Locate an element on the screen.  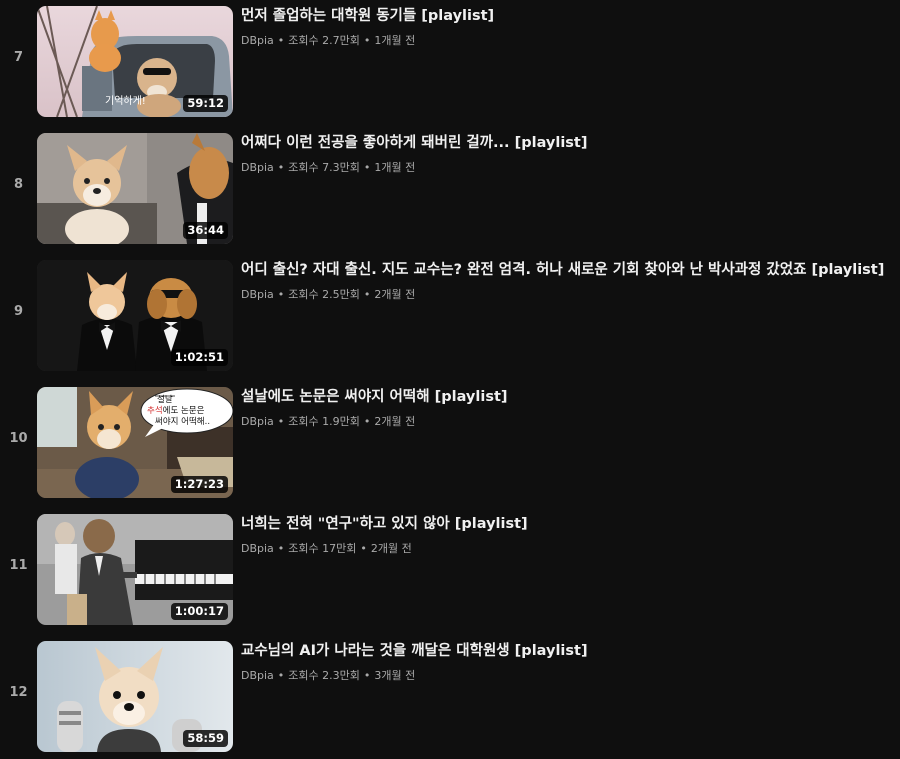
video-title: 어쩌다 이런 전공을 좋아하게 돼버린 걸까... [playlist] is located at coordinates (570, 143).